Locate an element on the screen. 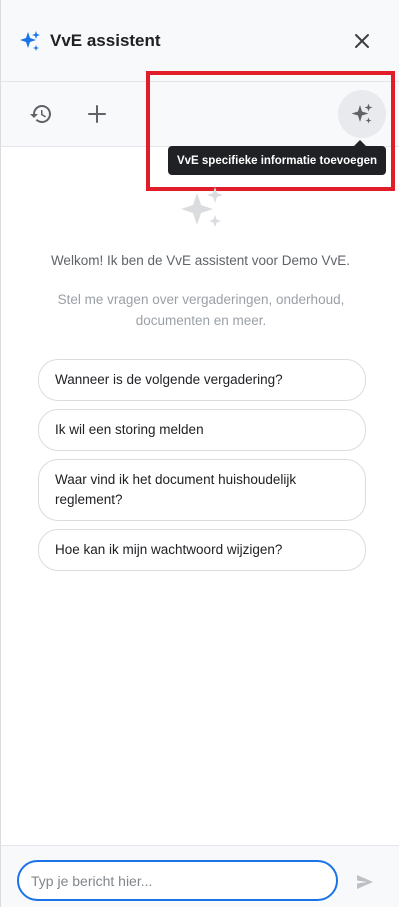 The width and height of the screenshot is (399, 907). close-icon is located at coordinates (362, 41).